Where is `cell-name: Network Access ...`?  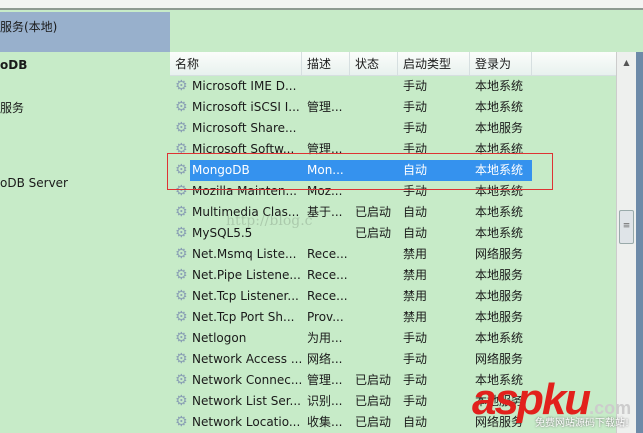 cell-name: Network Access ... is located at coordinates (247, 359).